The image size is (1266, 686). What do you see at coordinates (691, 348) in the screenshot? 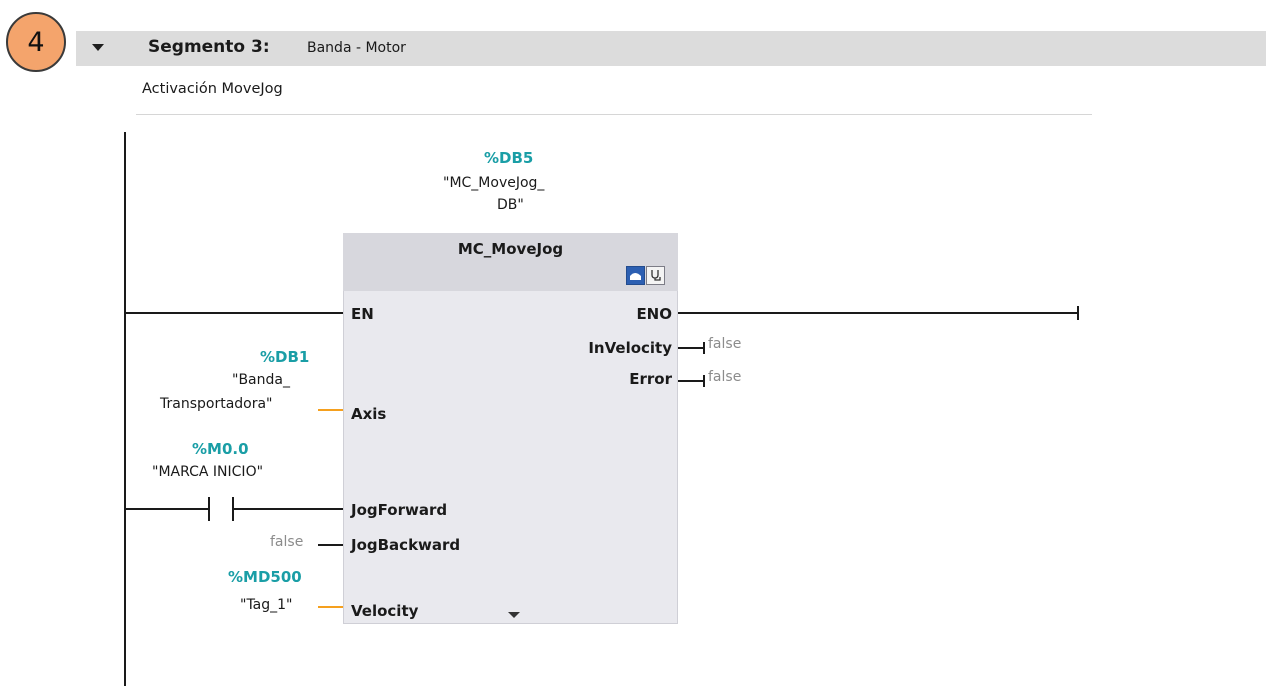
I see `in-velocity-wire` at bounding box center [691, 348].